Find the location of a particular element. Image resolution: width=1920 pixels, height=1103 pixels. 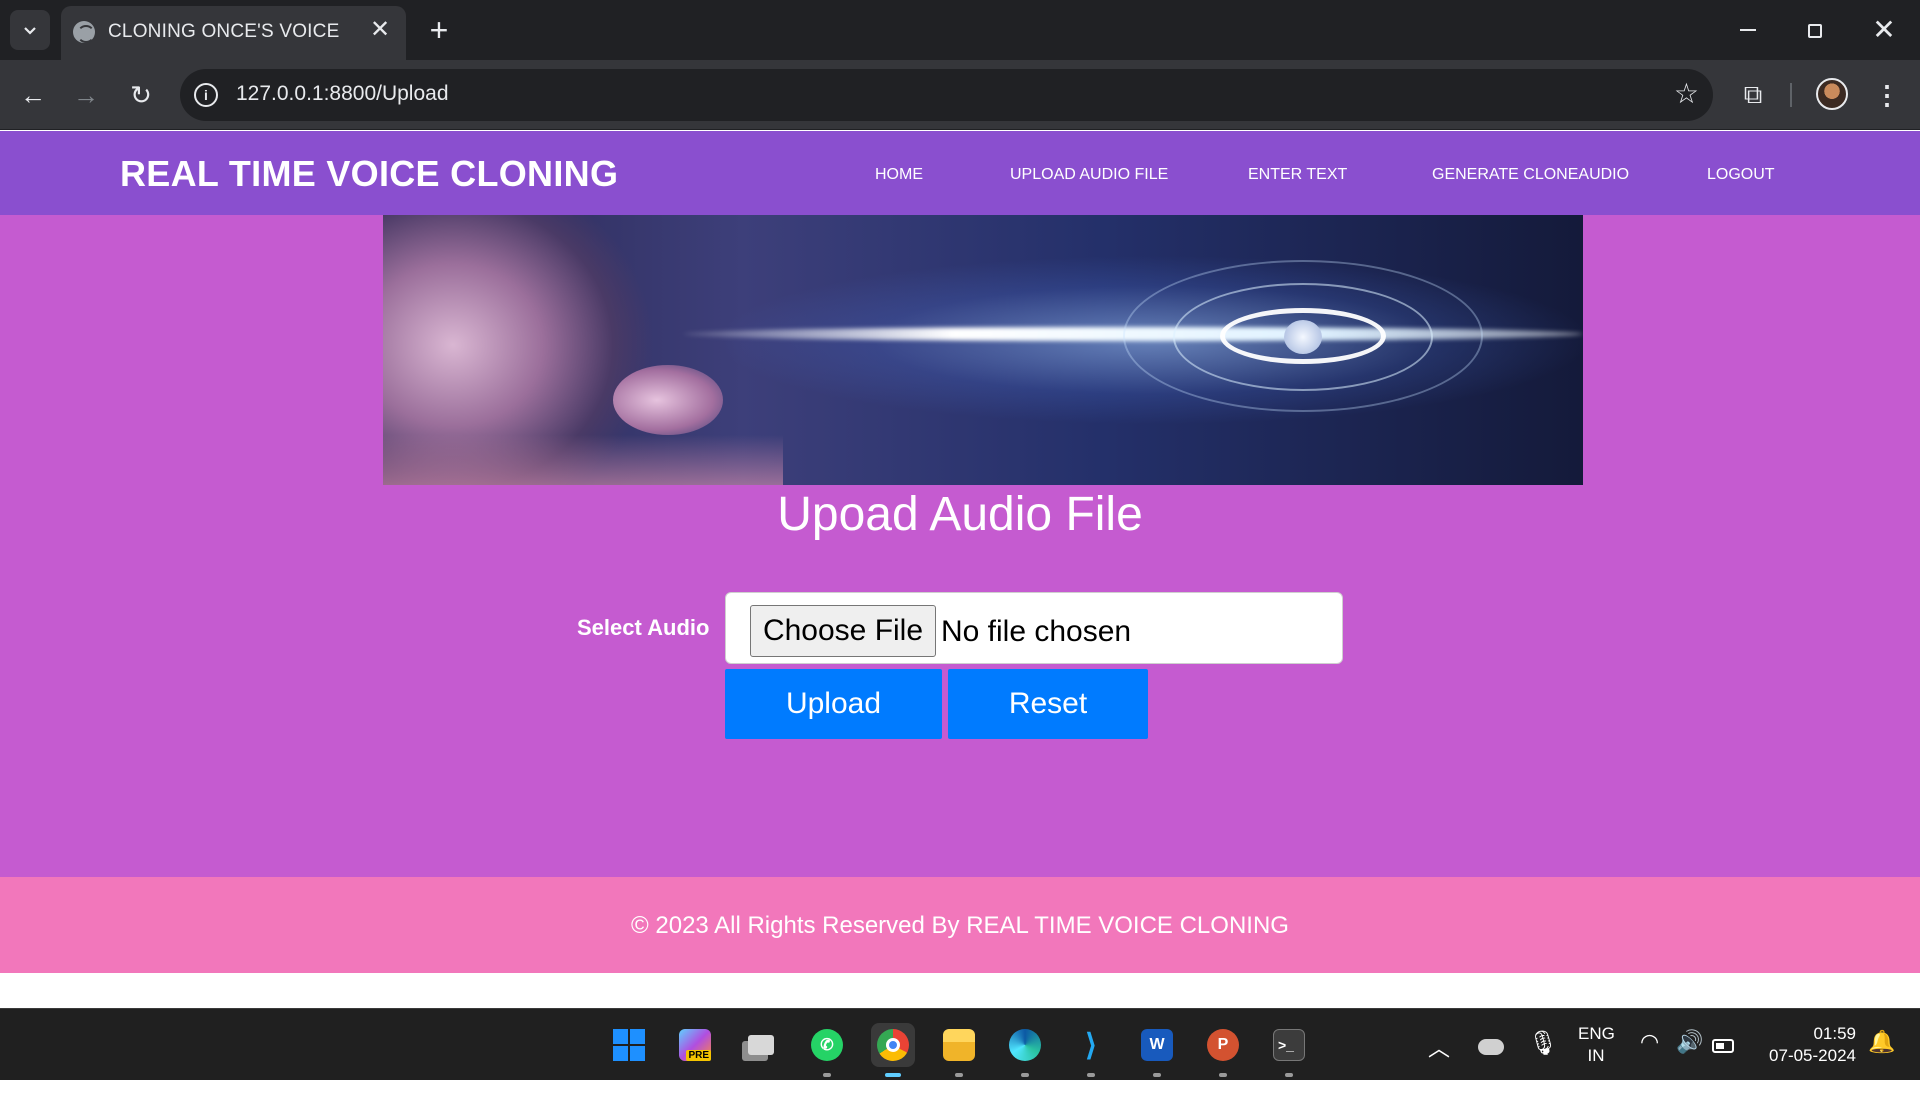

chrome-icon is located at coordinates (893, 1045).